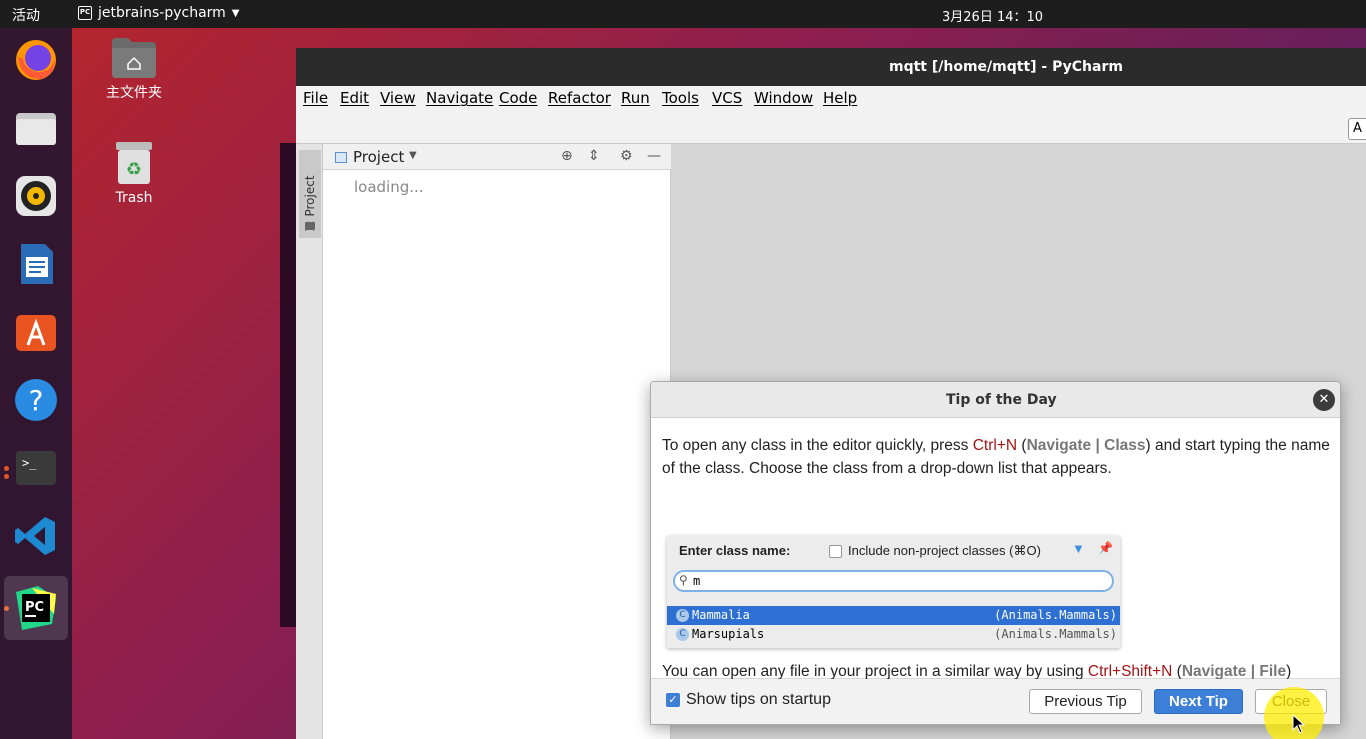 Image resolution: width=1366 pixels, height=739 pixels. Describe the element at coordinates (728, 634) in the screenshot. I see `class-result-name: Marsupials` at that location.